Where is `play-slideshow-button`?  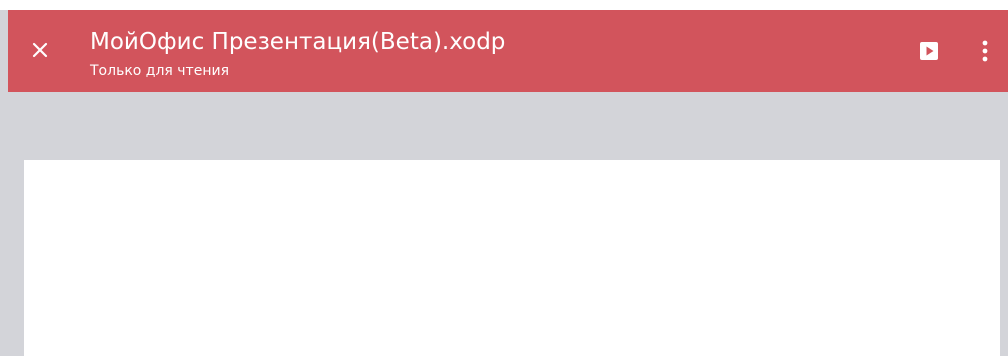
play-slideshow-button is located at coordinates (929, 51).